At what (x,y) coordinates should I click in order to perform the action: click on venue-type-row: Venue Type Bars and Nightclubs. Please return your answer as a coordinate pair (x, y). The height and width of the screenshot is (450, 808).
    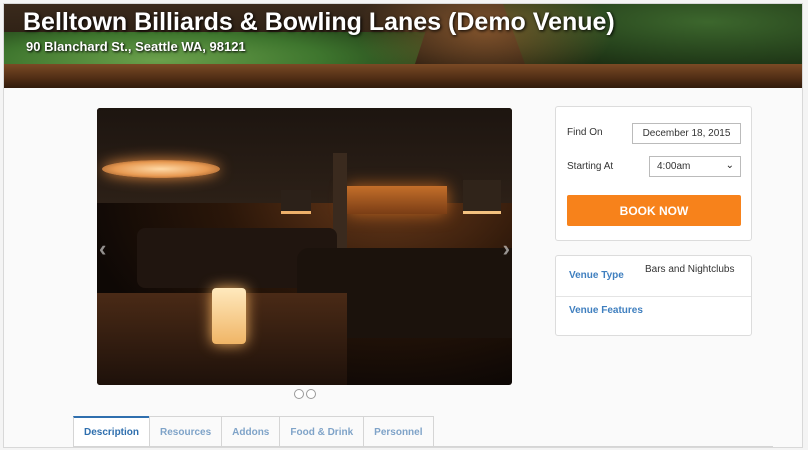
    Looking at the image, I should click on (653, 279).